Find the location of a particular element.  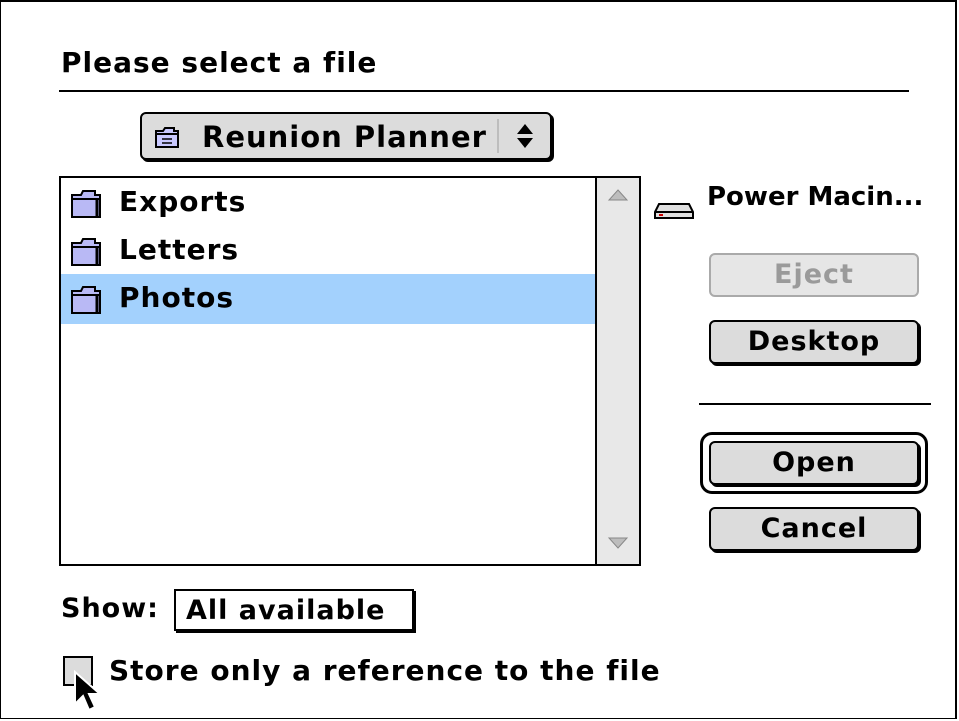

list-item: Letters is located at coordinates (329, 251).